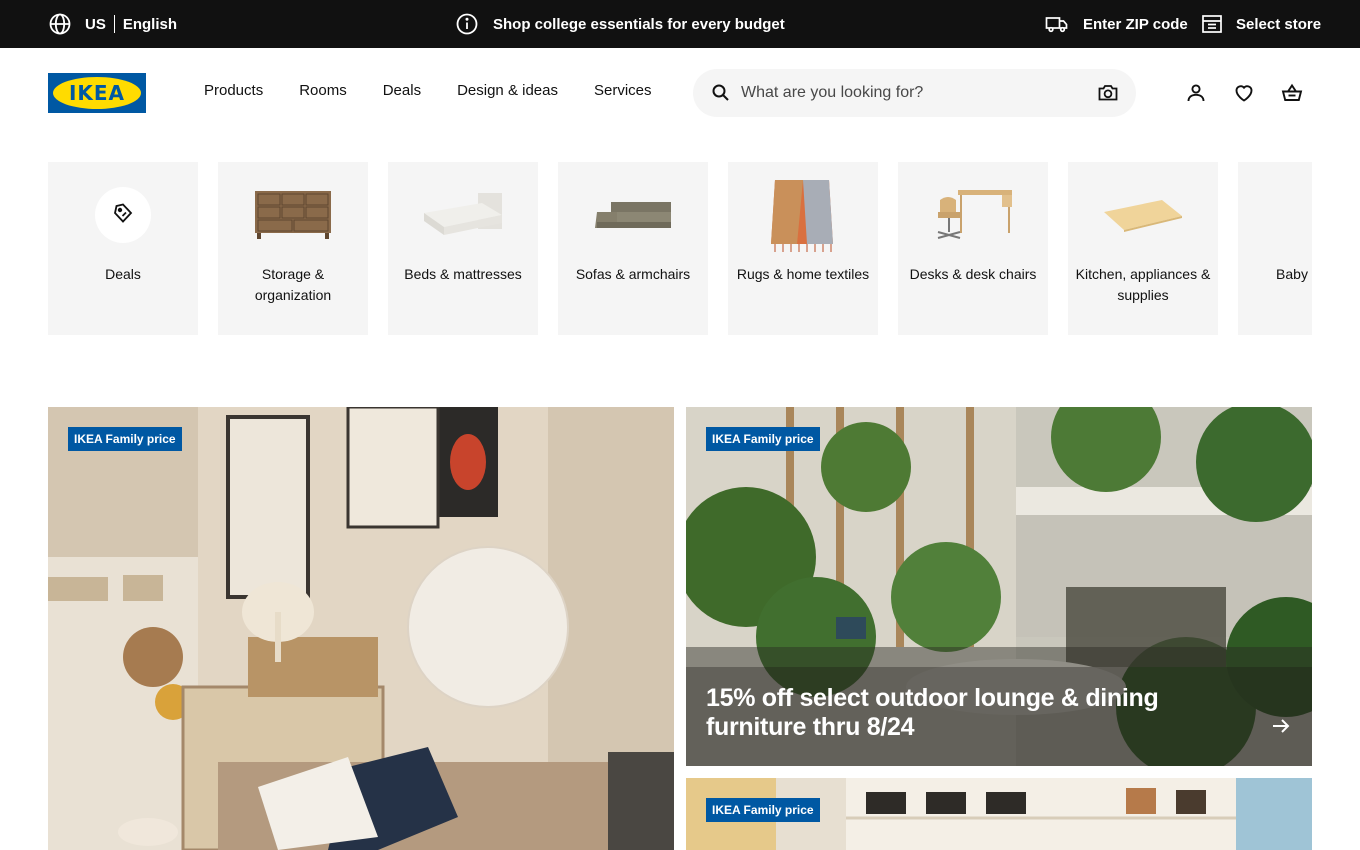 The width and height of the screenshot is (1360, 850). What do you see at coordinates (293, 215) in the screenshot?
I see `dresser-image` at bounding box center [293, 215].